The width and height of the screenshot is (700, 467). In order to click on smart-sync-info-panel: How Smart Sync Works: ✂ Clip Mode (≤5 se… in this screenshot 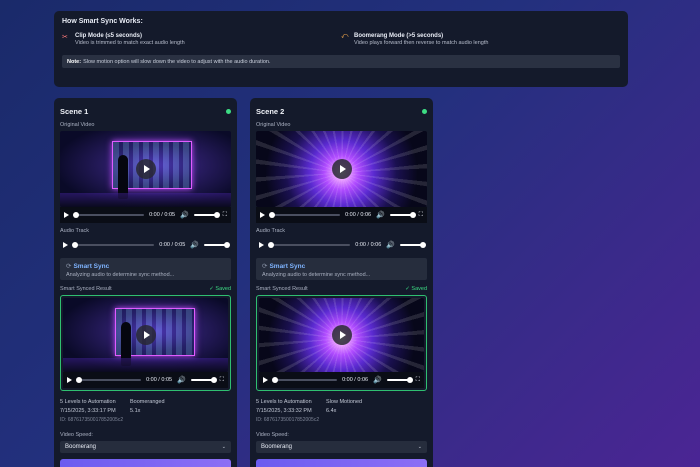, I will do `click(341, 49)`.